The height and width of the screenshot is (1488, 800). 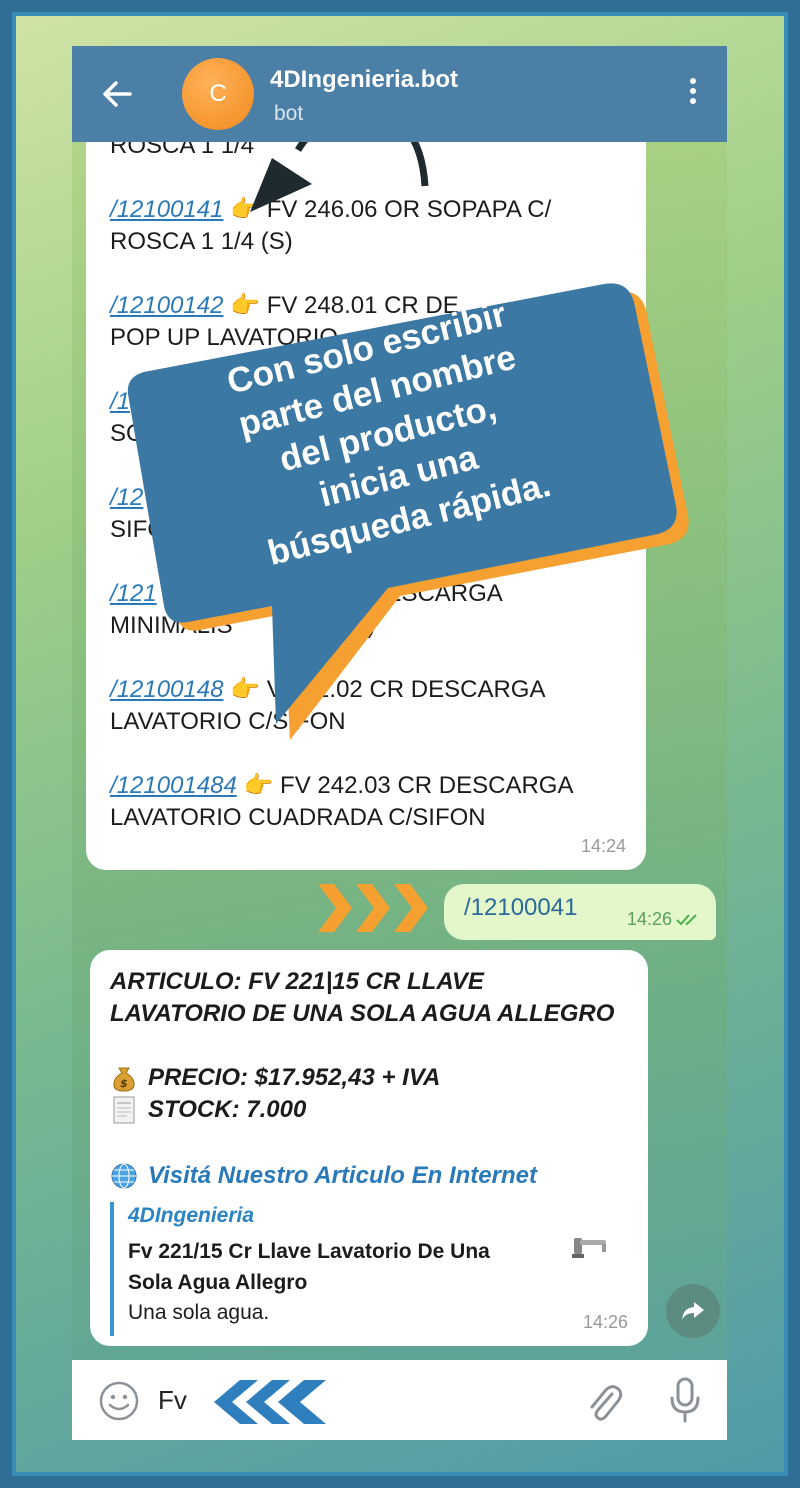 I want to click on command-link: /12100142, so click(x=166, y=305).